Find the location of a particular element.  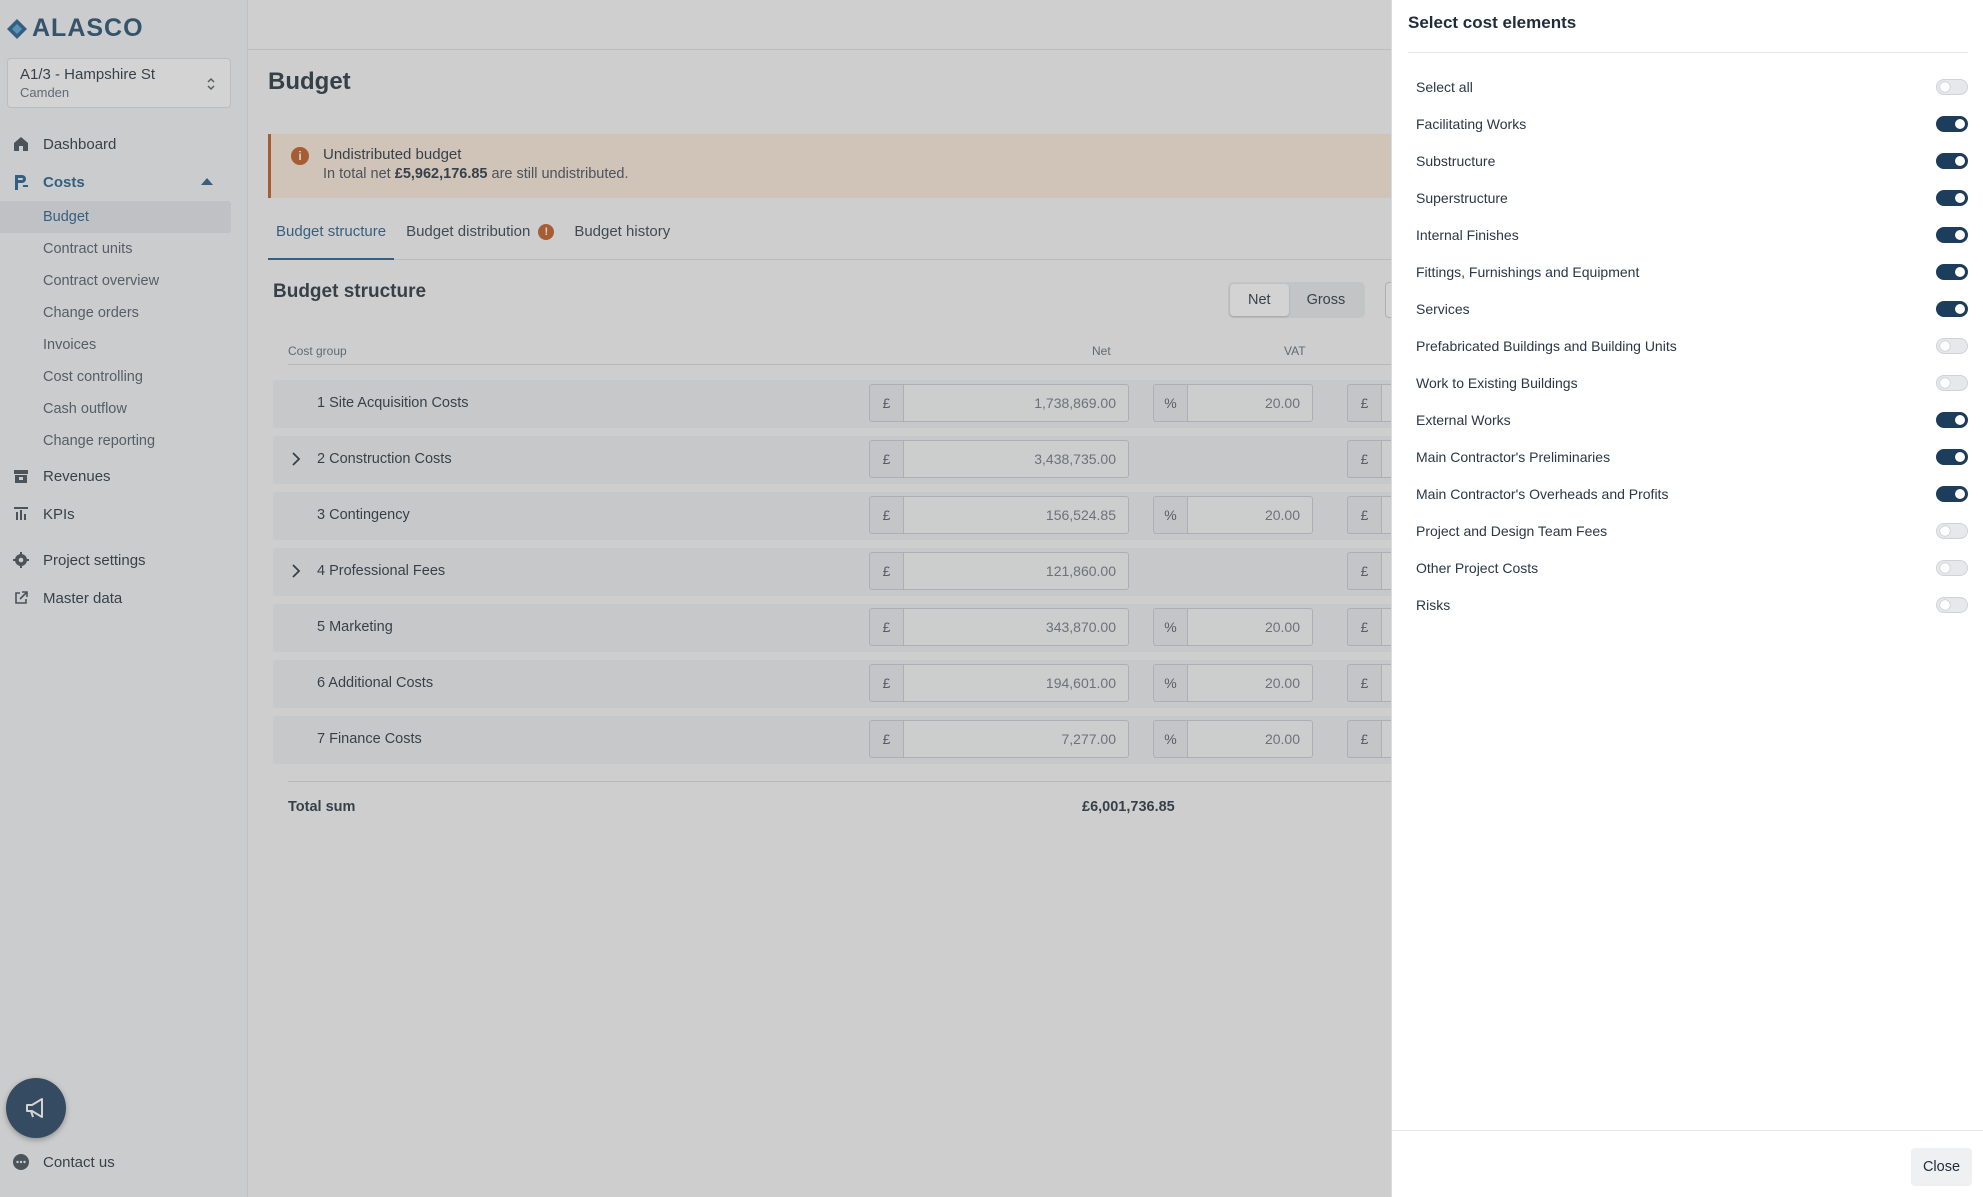

cost-element-option: Select all is located at coordinates (1692, 87).